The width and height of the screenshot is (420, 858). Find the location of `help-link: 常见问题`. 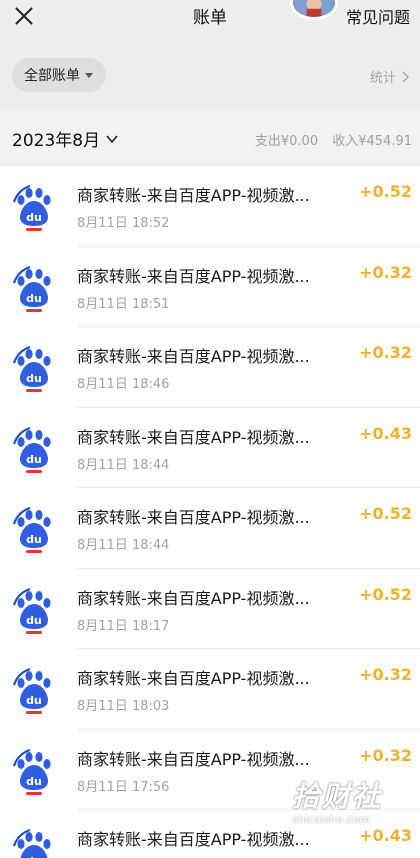

help-link: 常见问题 is located at coordinates (378, 16).